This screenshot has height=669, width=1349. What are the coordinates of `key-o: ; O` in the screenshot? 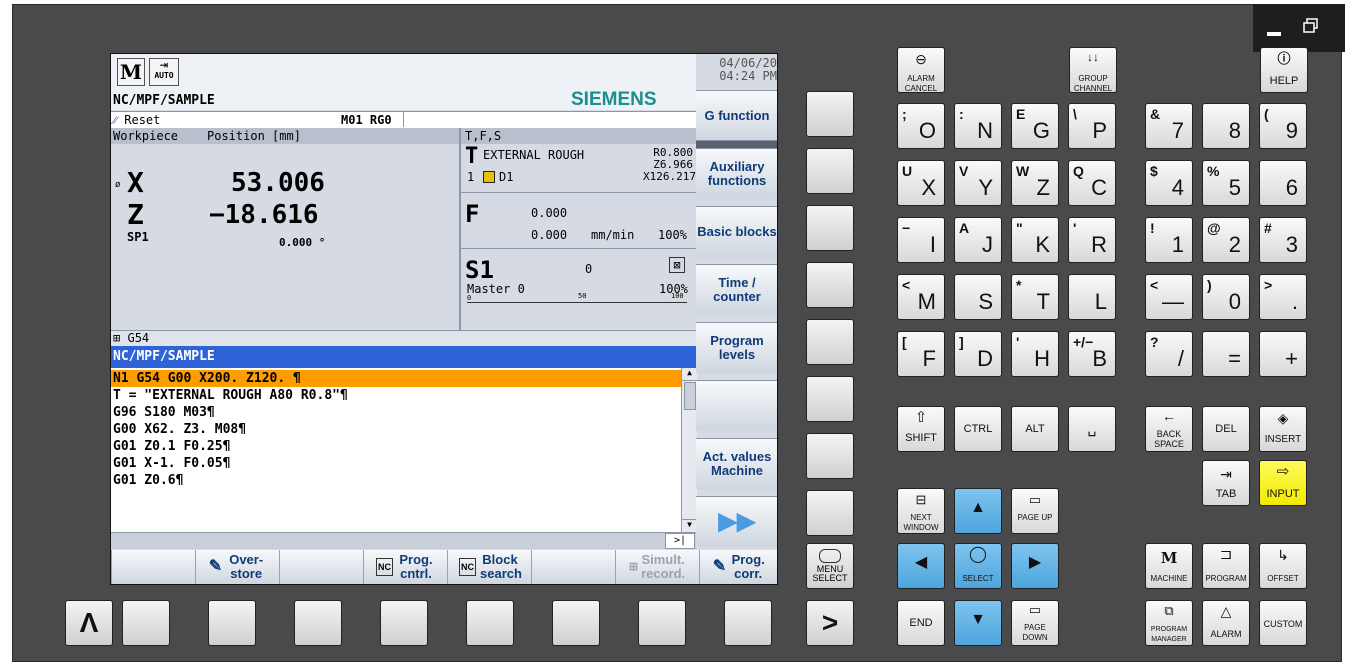 It's located at (921, 126).